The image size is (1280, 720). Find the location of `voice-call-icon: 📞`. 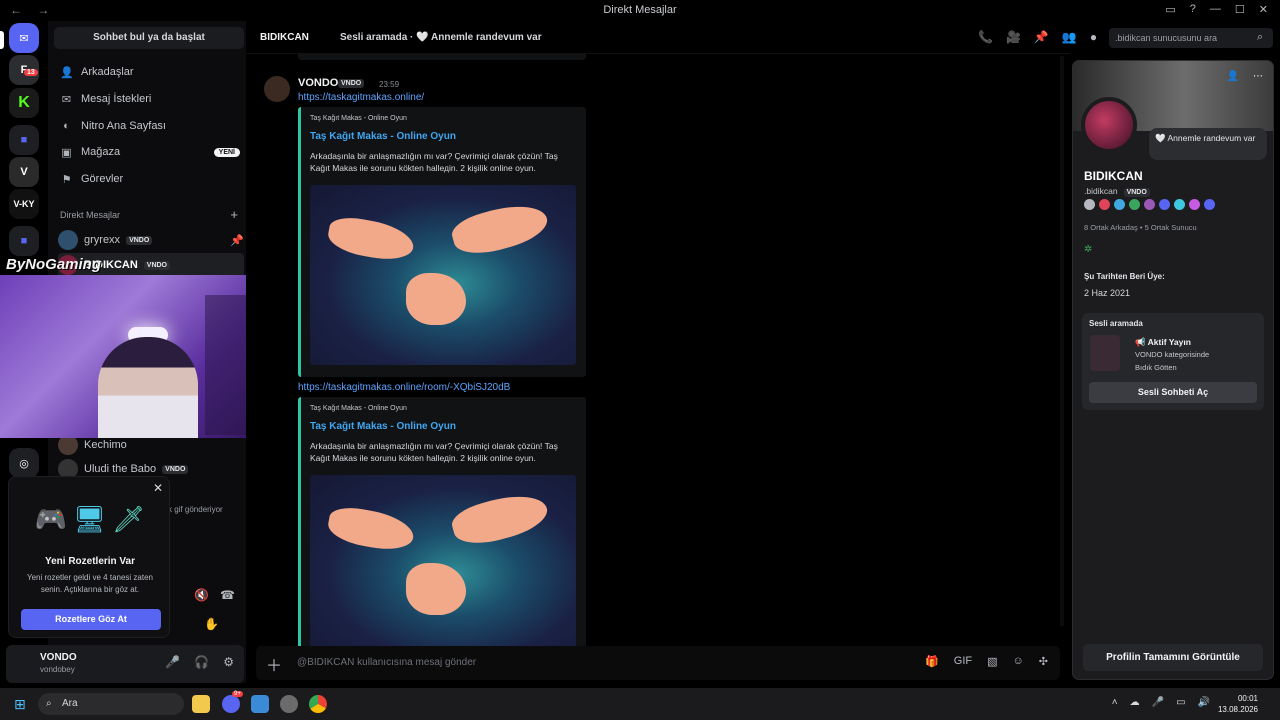

voice-call-icon: 📞 is located at coordinates (985, 37).